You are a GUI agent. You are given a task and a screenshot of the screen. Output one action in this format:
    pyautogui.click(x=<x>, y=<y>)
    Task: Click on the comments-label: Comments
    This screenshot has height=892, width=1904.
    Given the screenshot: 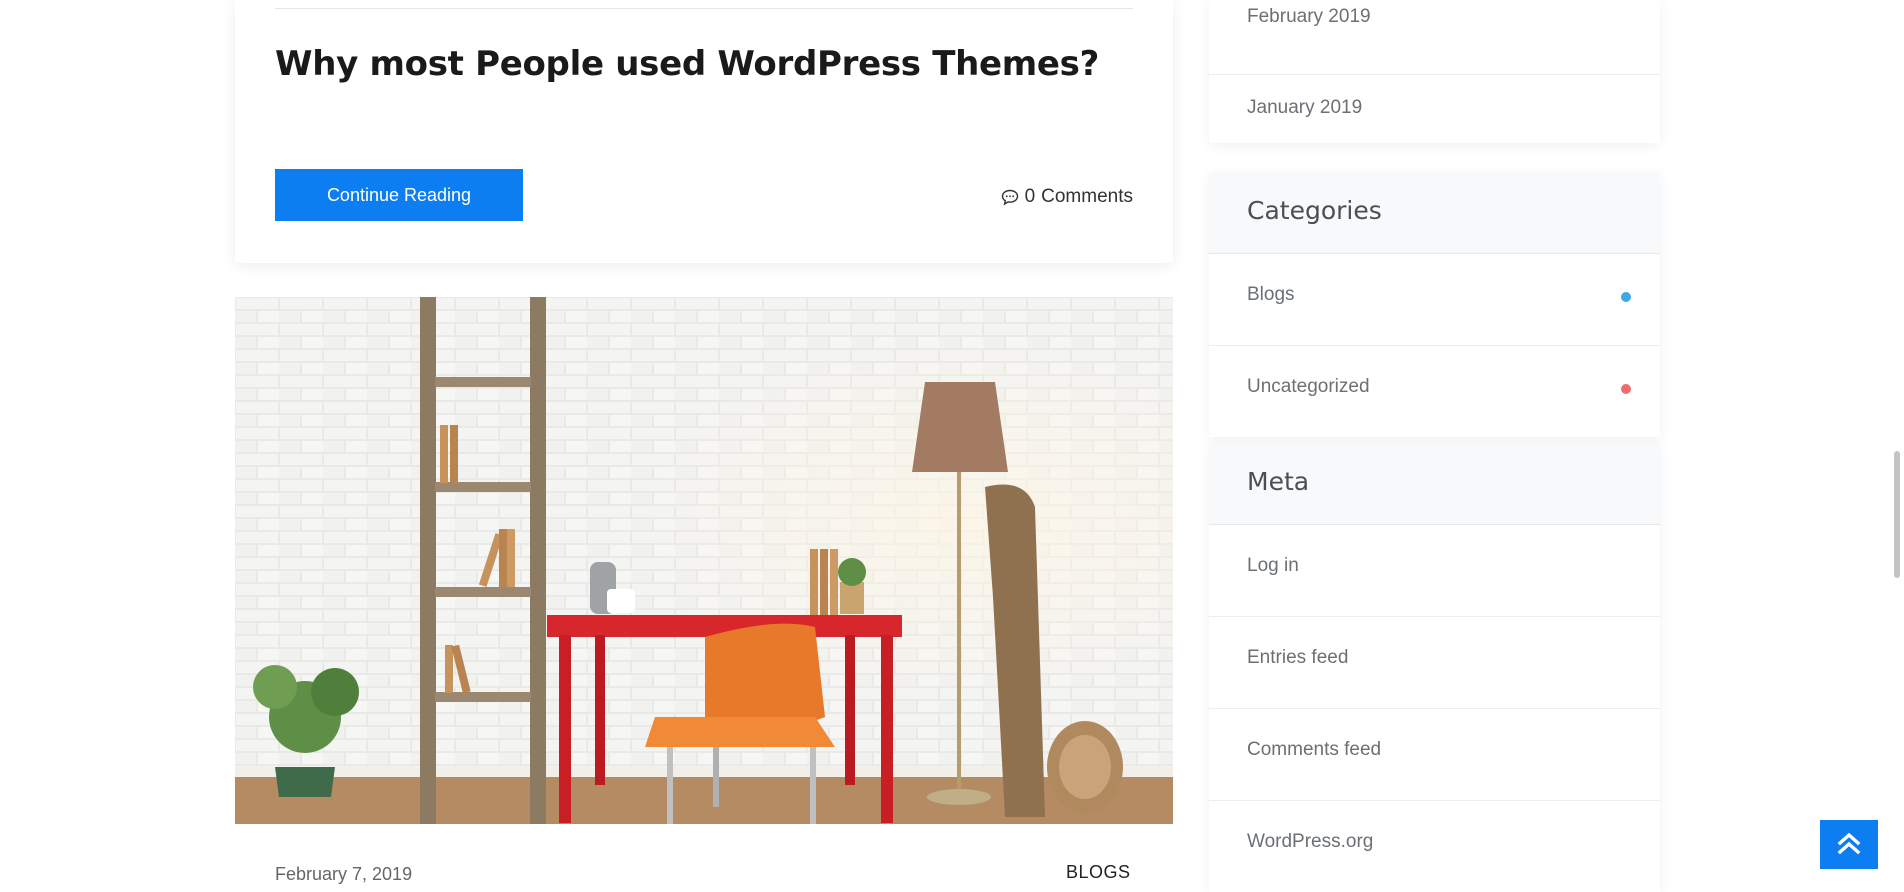 What is the action you would take?
    pyautogui.click(x=1087, y=196)
    